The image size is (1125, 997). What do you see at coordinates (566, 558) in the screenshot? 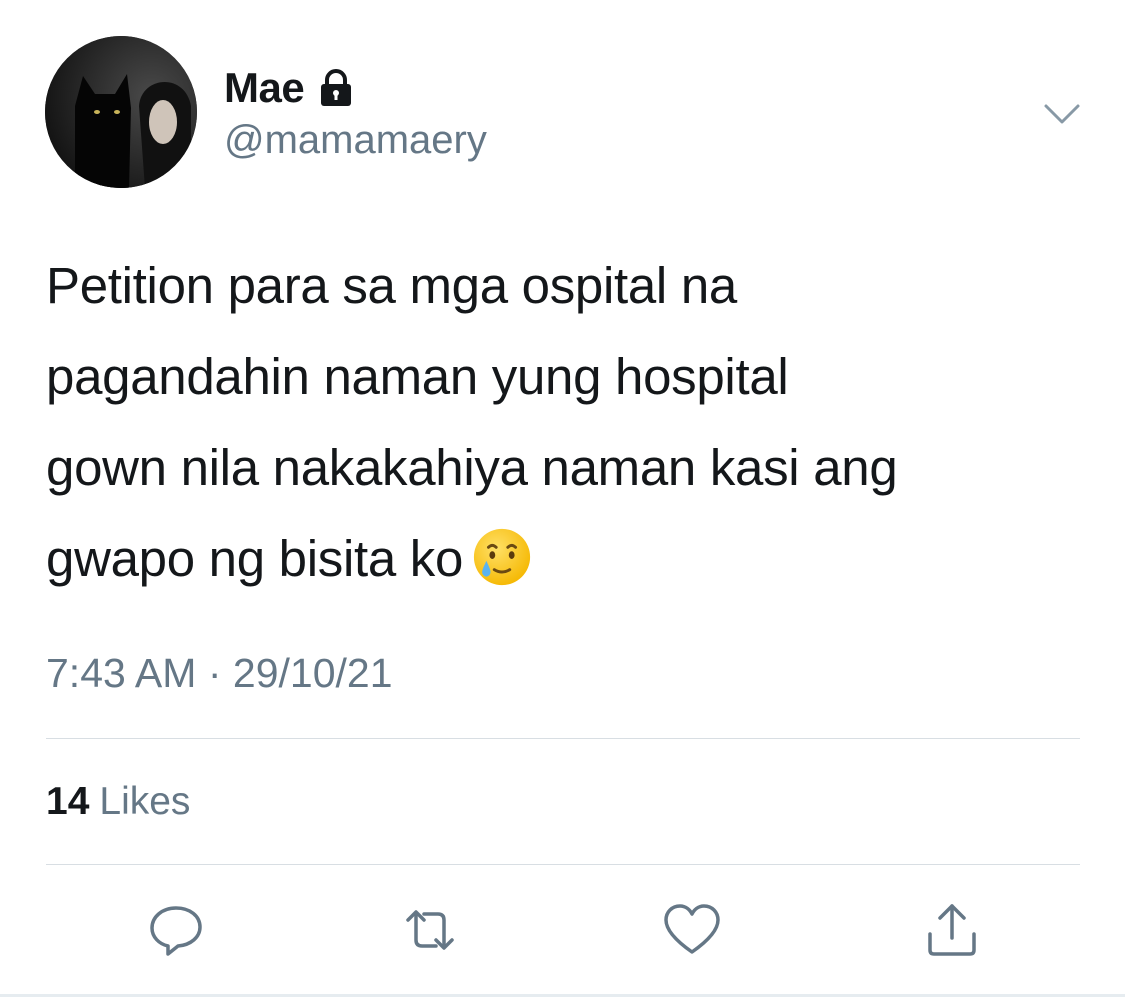
I see `tweet-text-line-last: gwapo ng bisita ko` at bounding box center [566, 558].